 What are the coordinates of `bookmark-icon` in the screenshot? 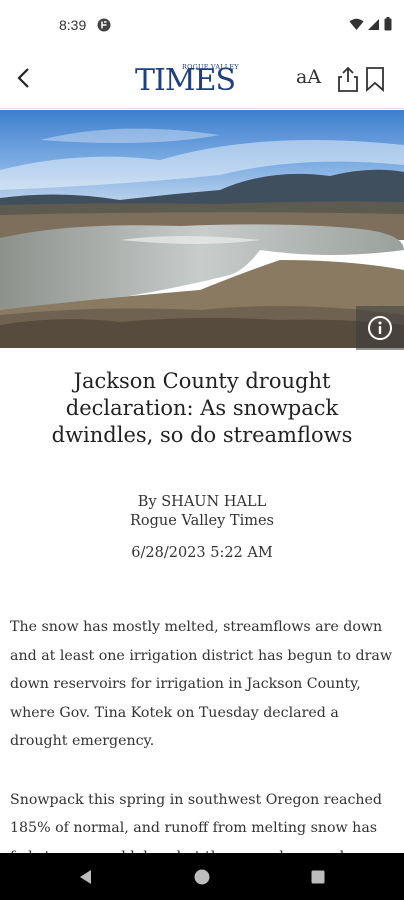 It's located at (375, 79).